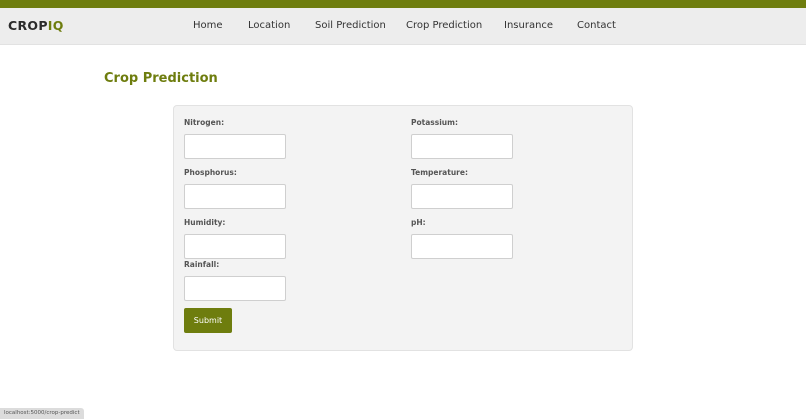 The image size is (806, 419). What do you see at coordinates (28, 25) in the screenshot?
I see `brand-logo-text: CROP` at bounding box center [28, 25].